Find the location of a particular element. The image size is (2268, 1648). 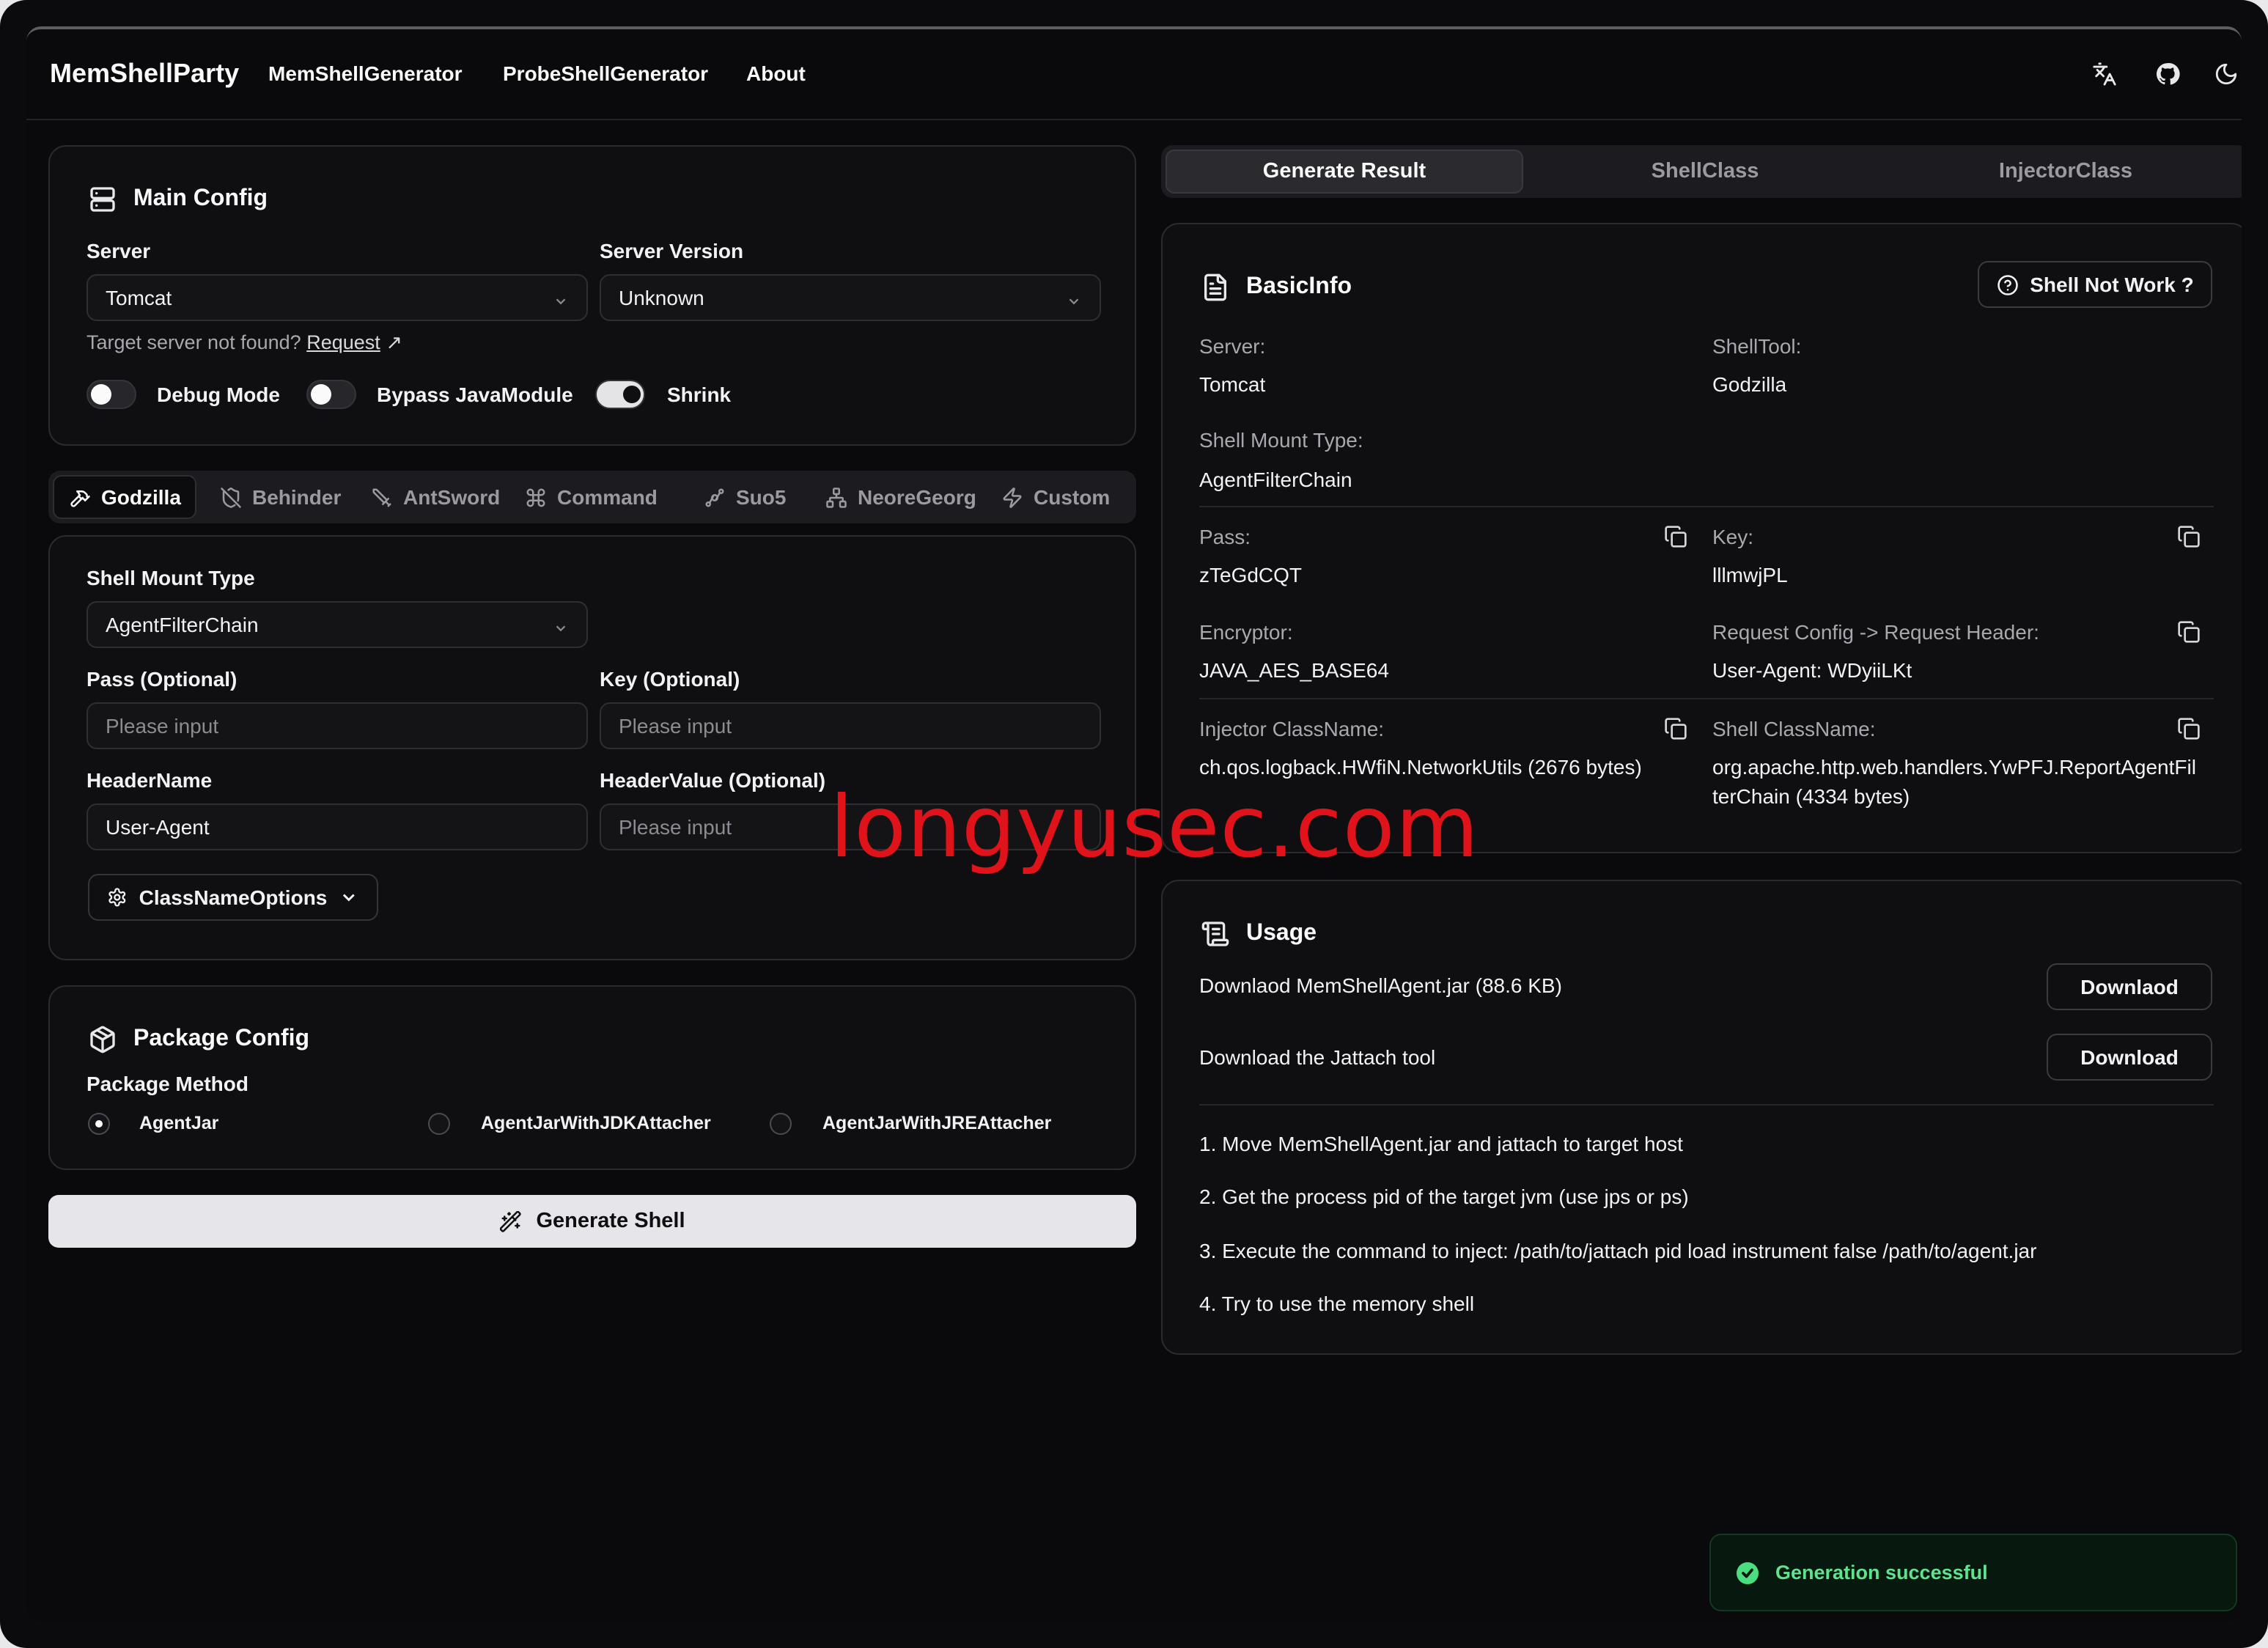

hint-text: Target server not found? is located at coordinates (193, 342).